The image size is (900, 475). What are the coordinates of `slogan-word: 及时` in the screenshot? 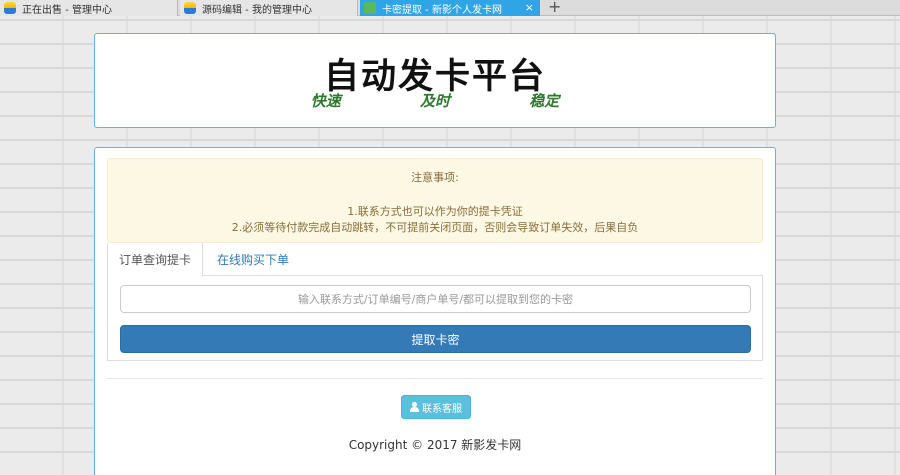 It's located at (434, 101).